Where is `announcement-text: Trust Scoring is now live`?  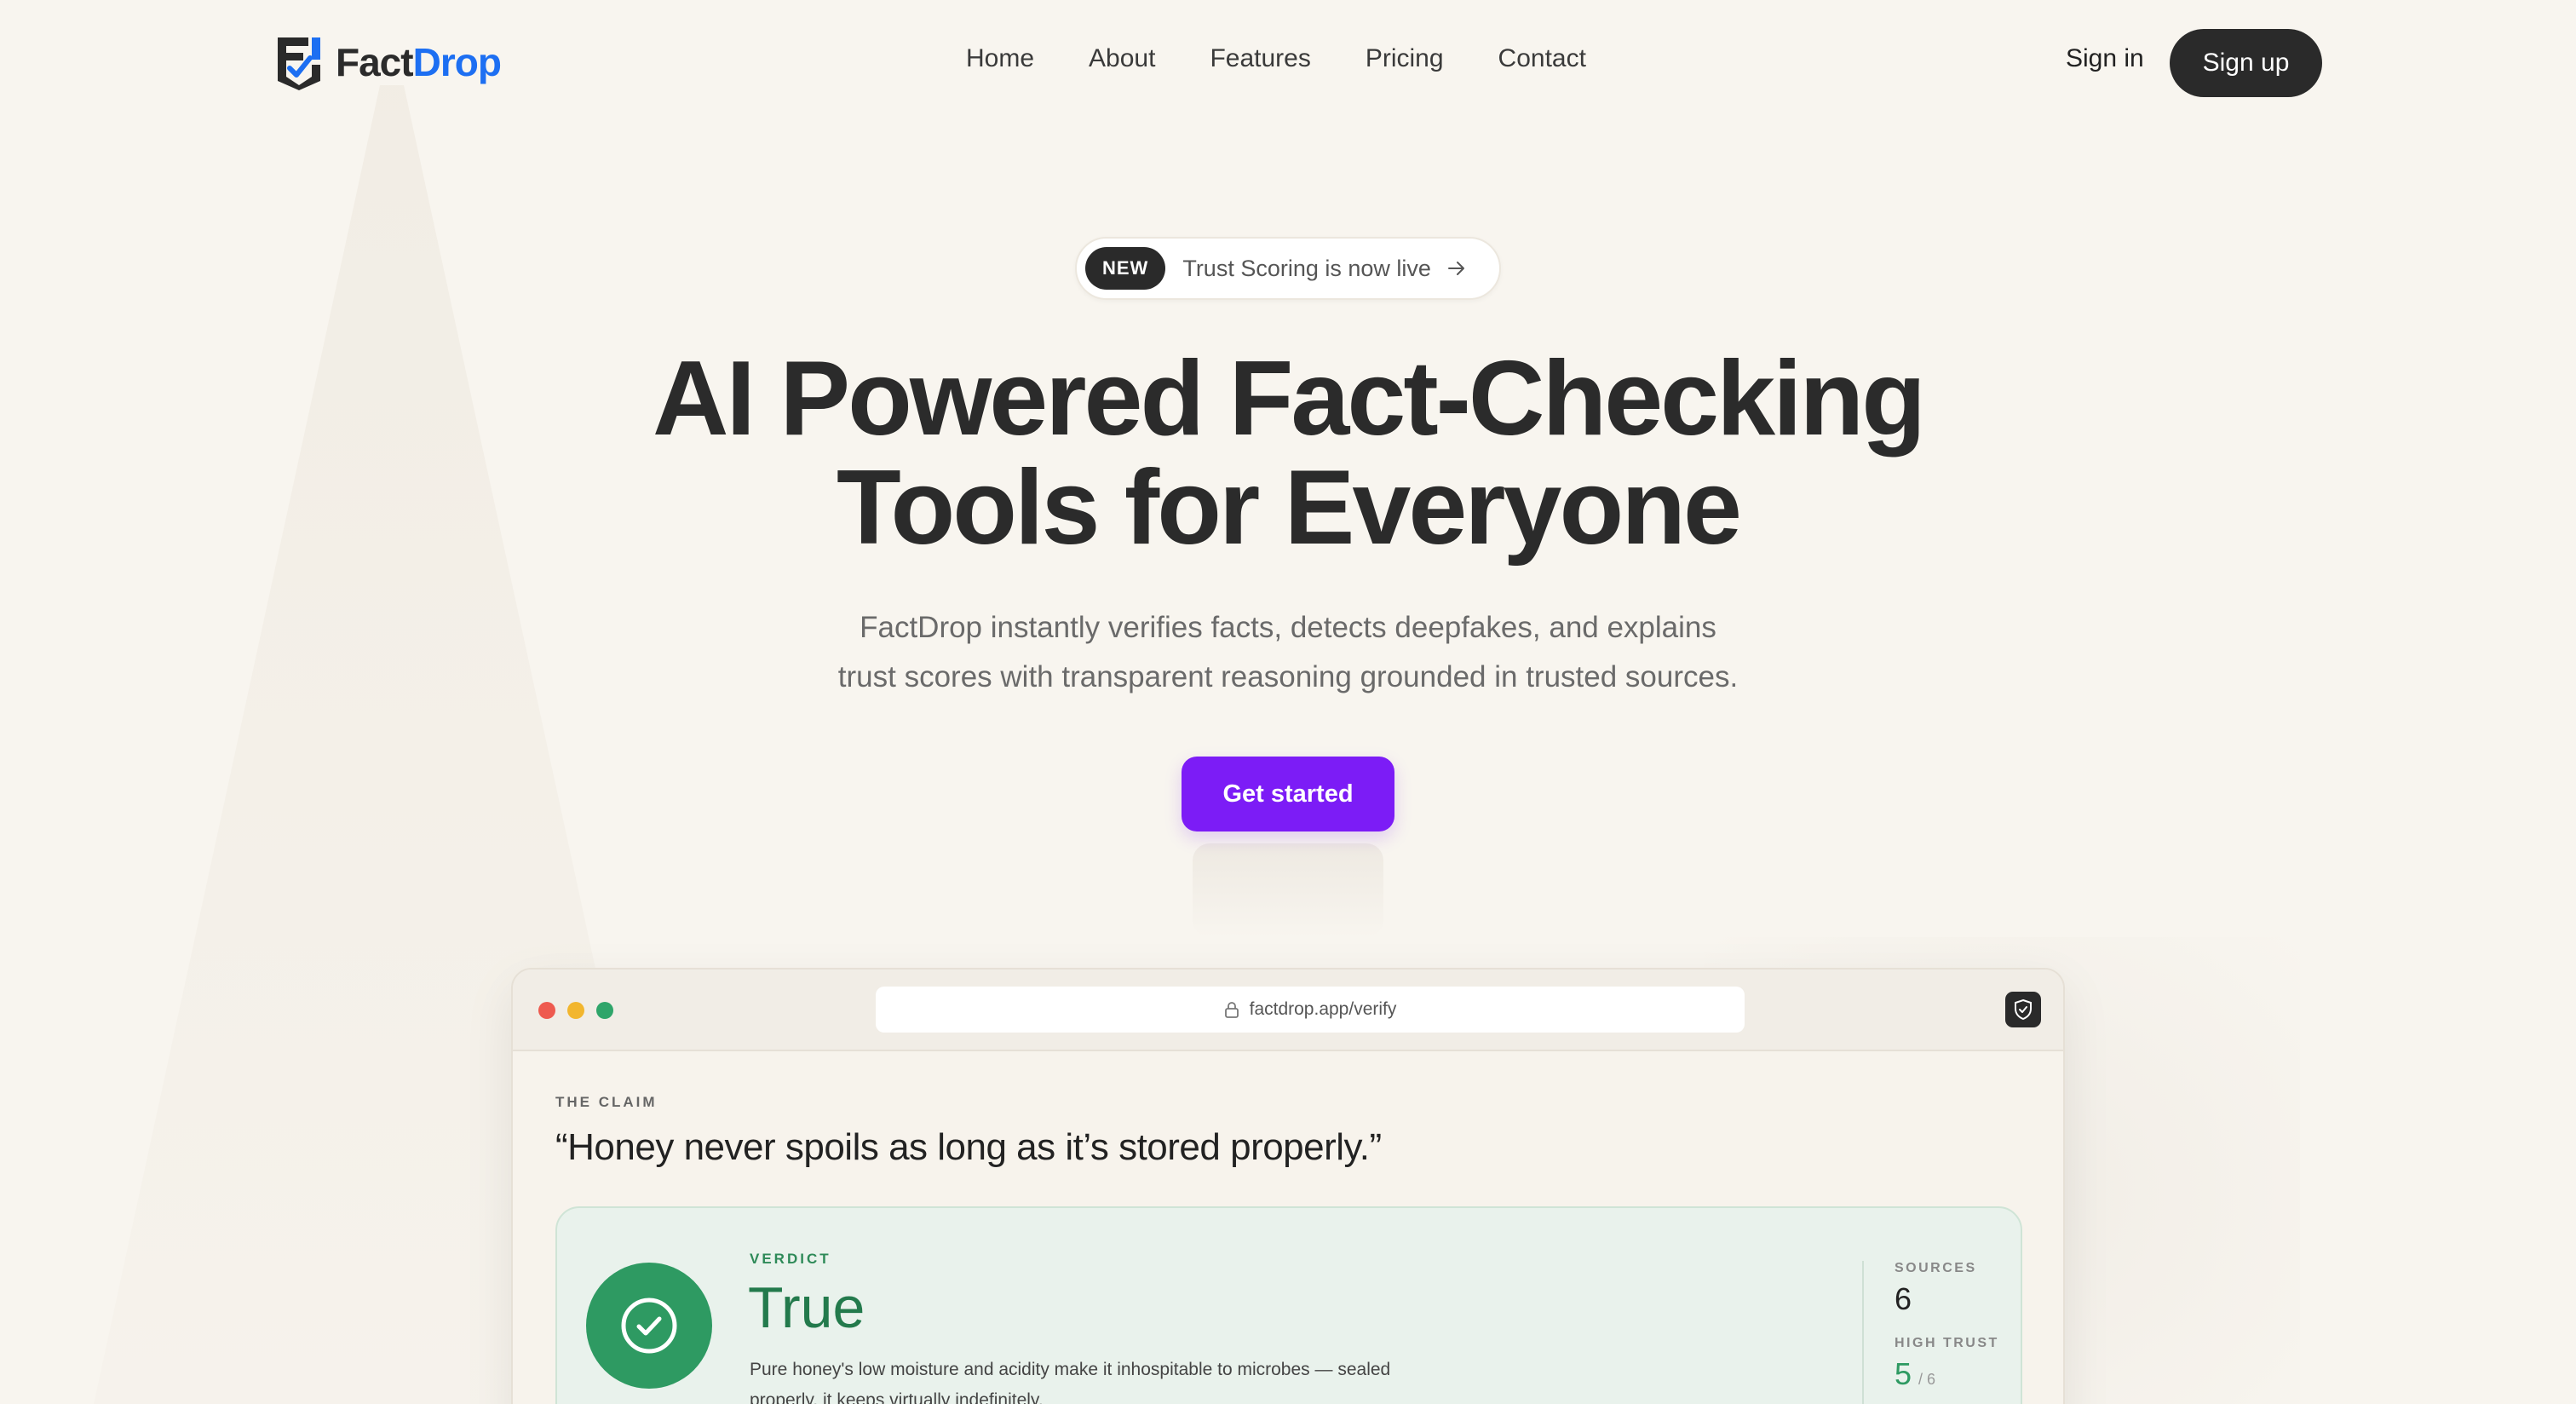 announcement-text: Trust Scoring is now live is located at coordinates (1307, 268).